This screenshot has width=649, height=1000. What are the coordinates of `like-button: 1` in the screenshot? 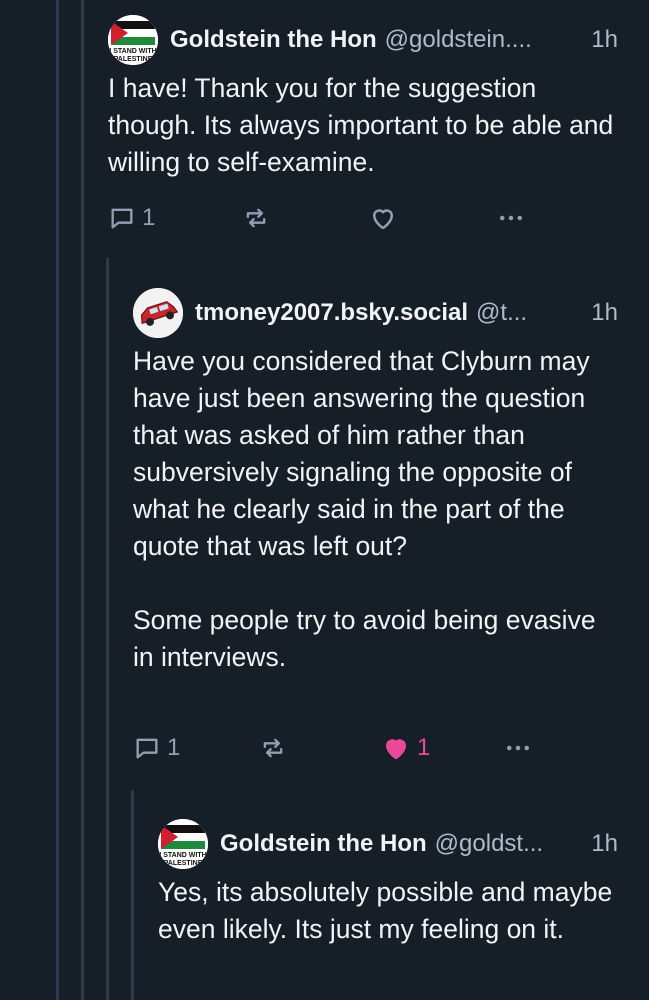 It's located at (405, 748).